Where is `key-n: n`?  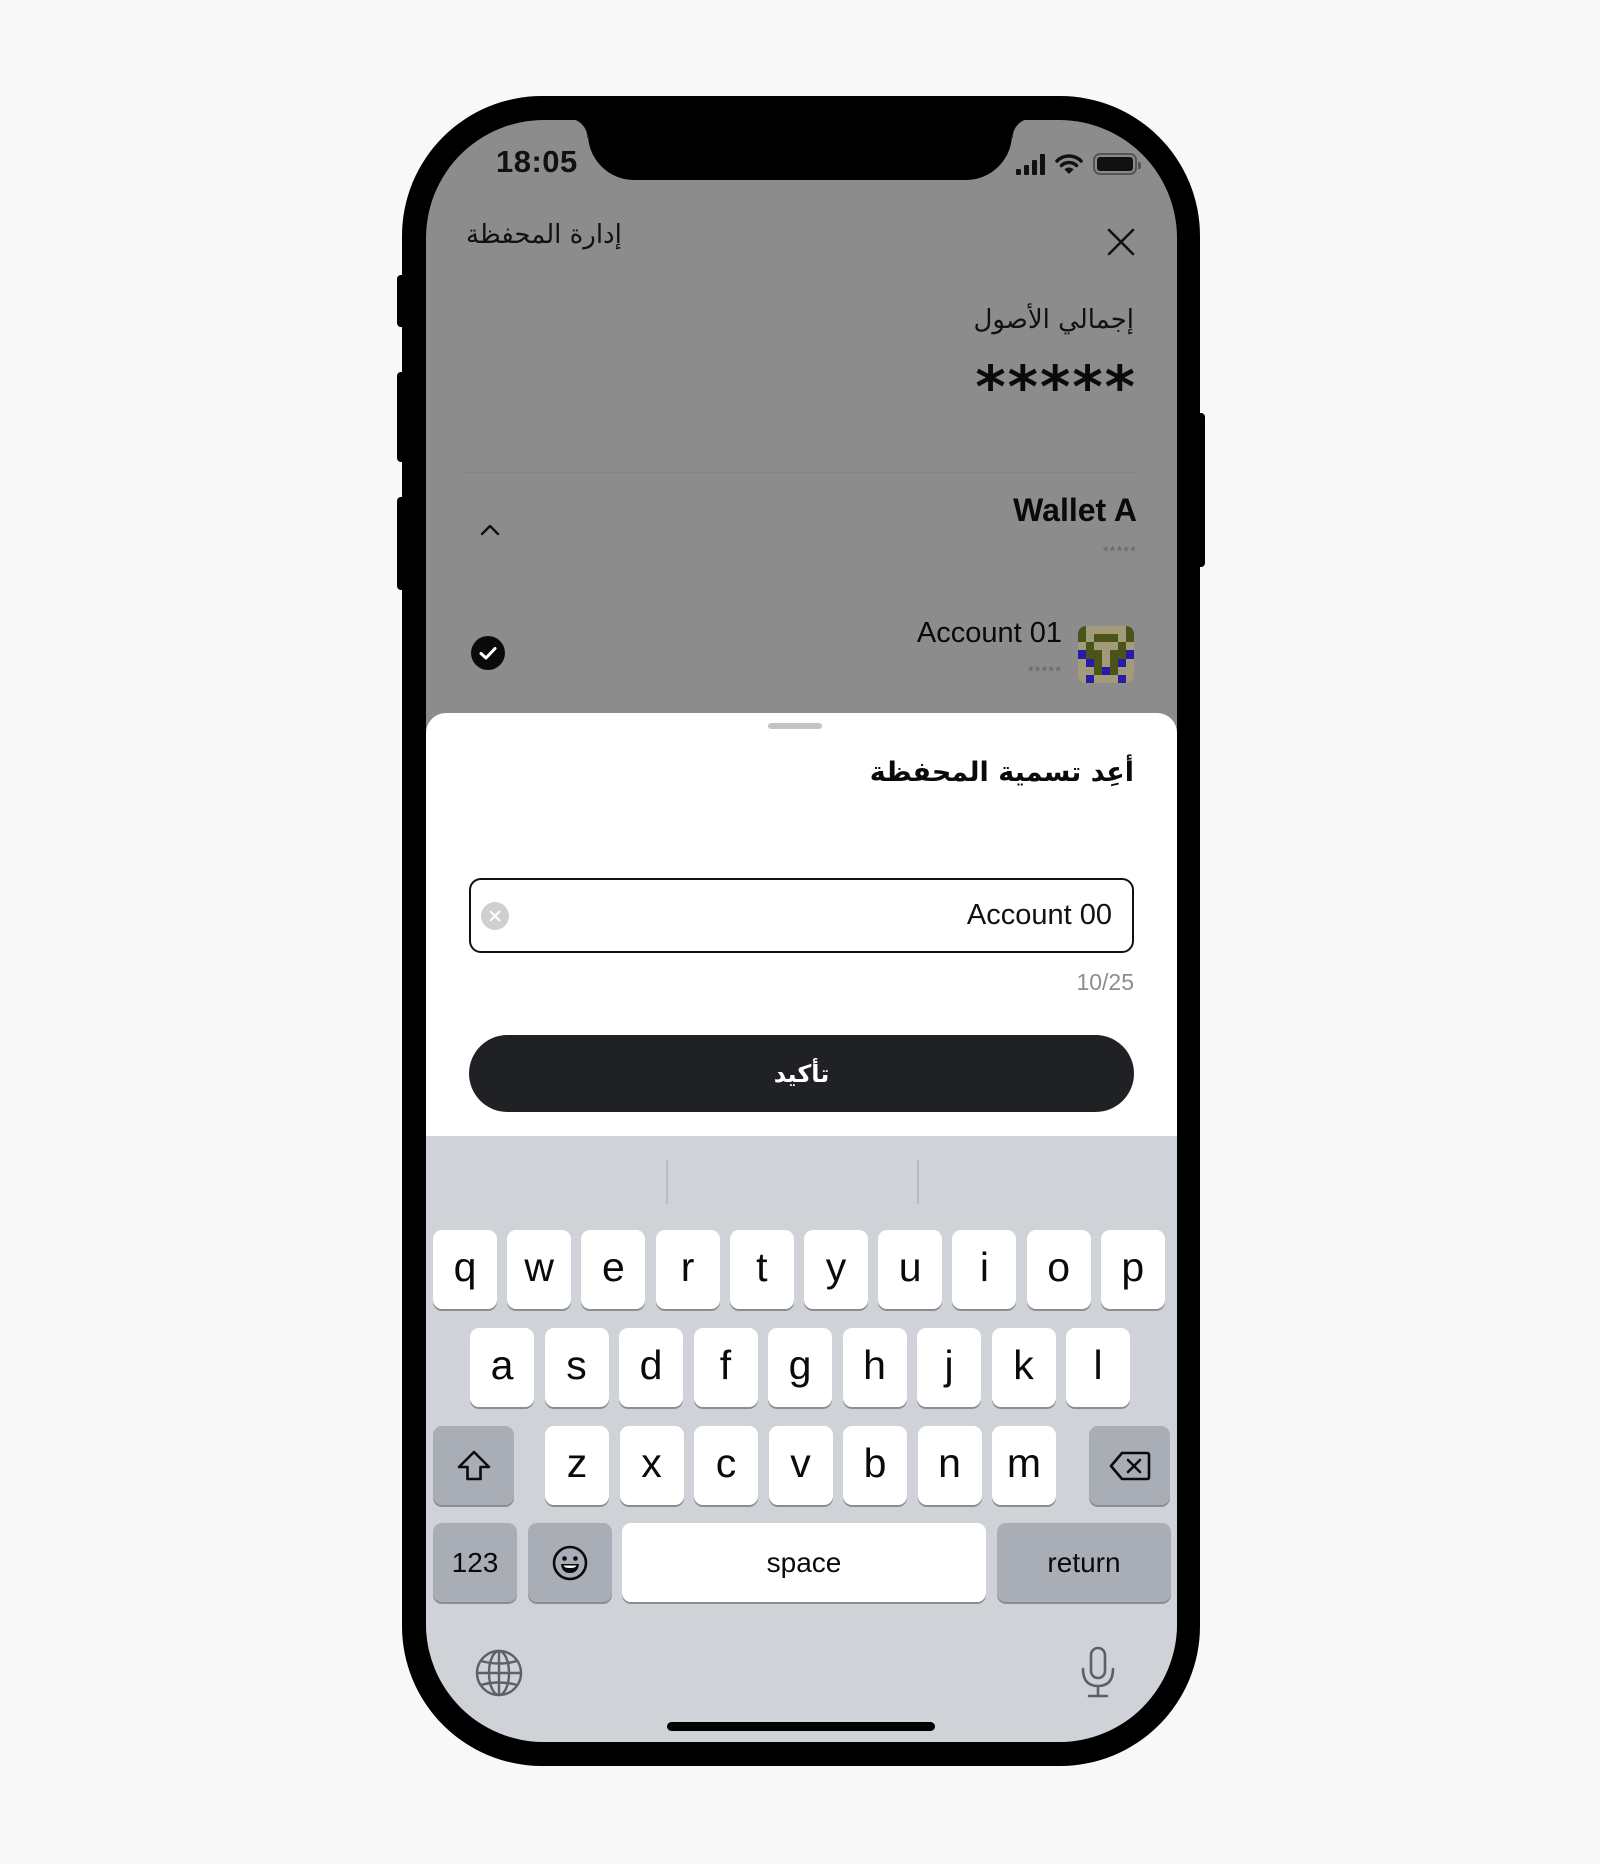 key-n: n is located at coordinates (949, 1465).